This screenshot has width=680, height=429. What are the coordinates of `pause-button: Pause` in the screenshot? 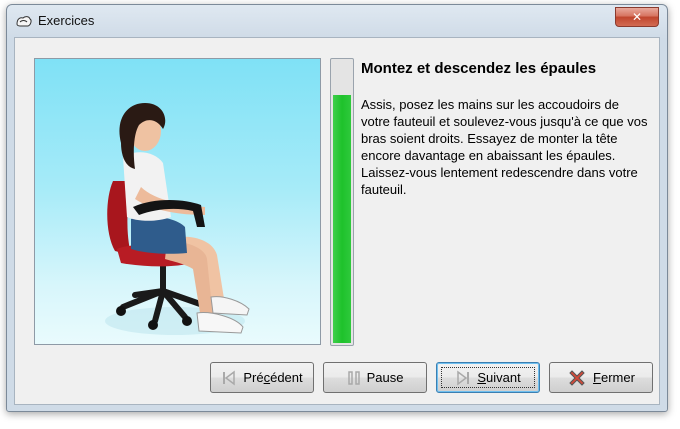 It's located at (375, 377).